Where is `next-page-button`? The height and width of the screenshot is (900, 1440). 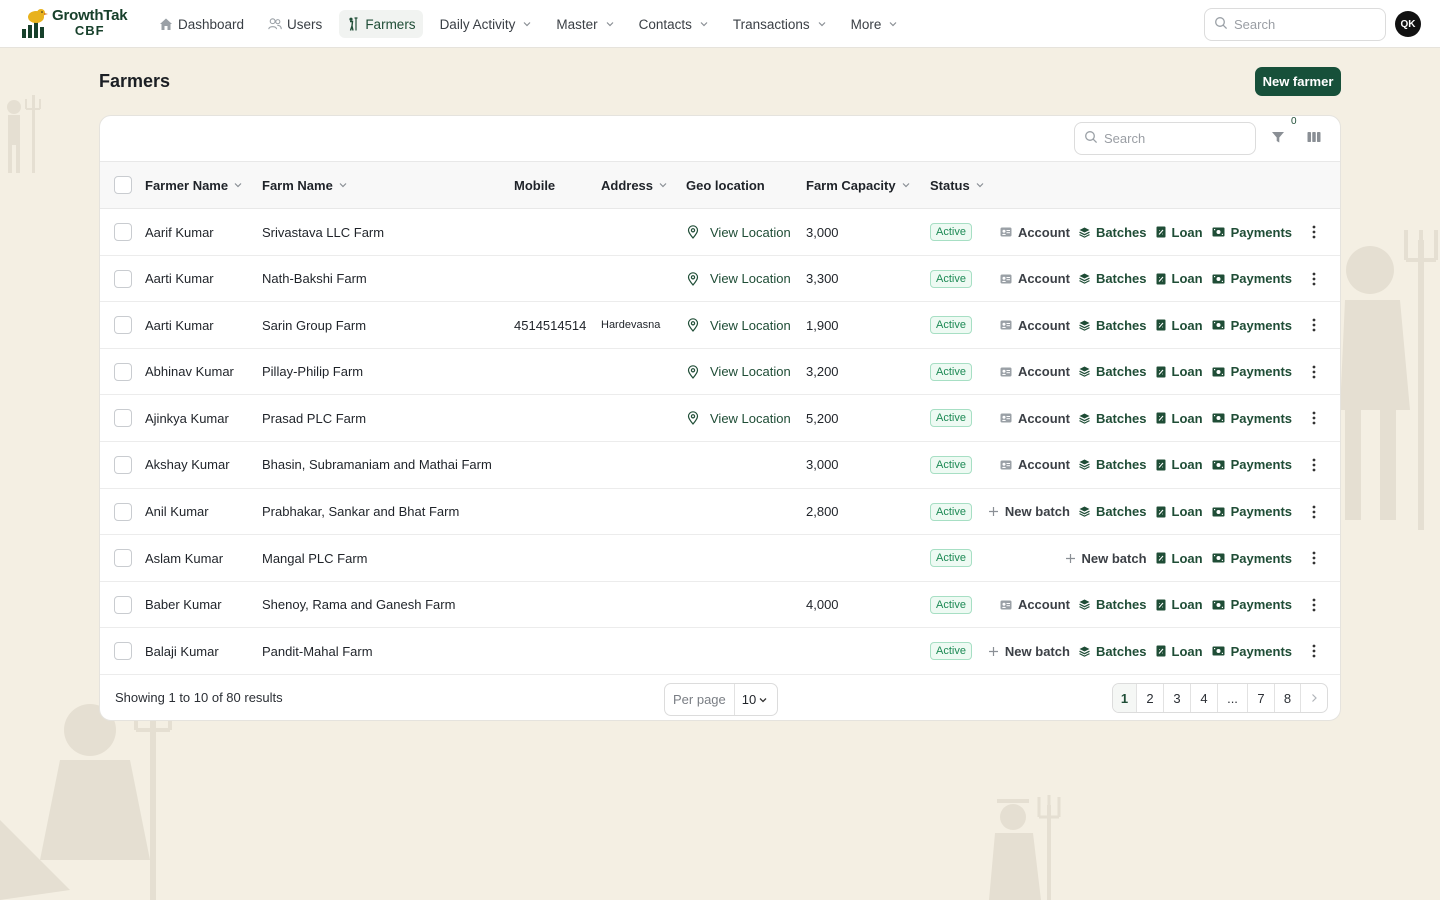
next-page-button is located at coordinates (1314, 698).